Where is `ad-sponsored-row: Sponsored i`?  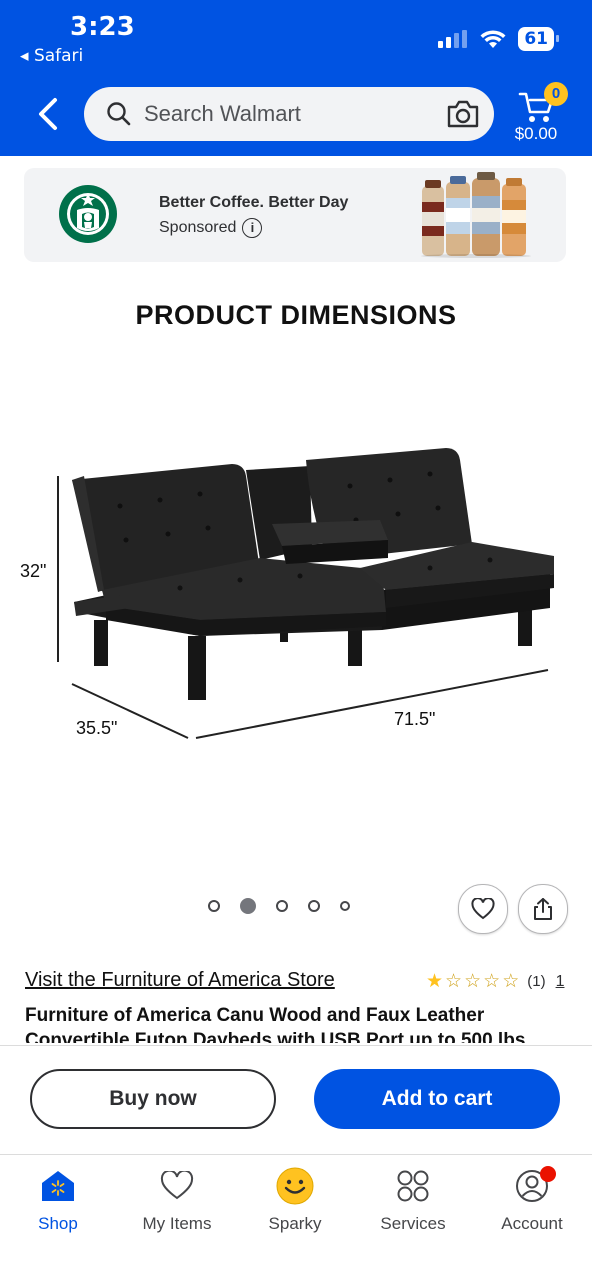
ad-sponsored-row: Sponsored i is located at coordinates (211, 228).